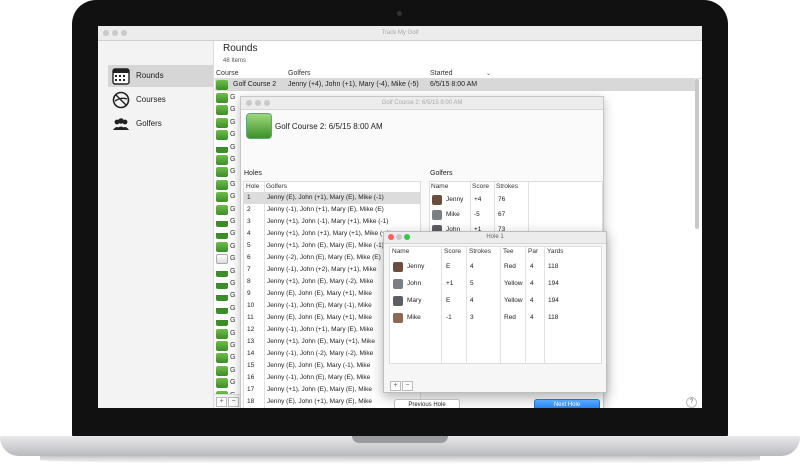 Image resolution: width=800 pixels, height=468 pixels. Describe the element at coordinates (160, 124) in the screenshot. I see `sidebar-item-golfers: Golfers` at that location.